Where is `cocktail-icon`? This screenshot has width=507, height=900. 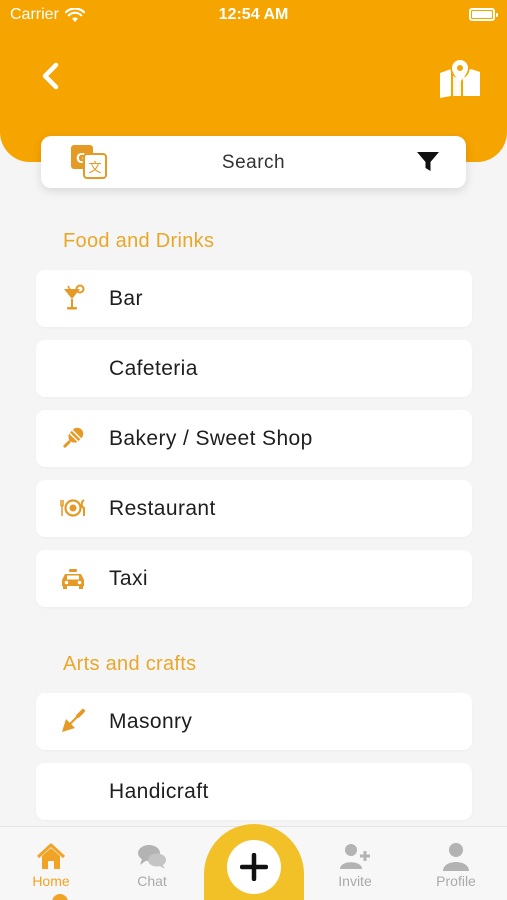
cocktail-icon is located at coordinates (74, 297).